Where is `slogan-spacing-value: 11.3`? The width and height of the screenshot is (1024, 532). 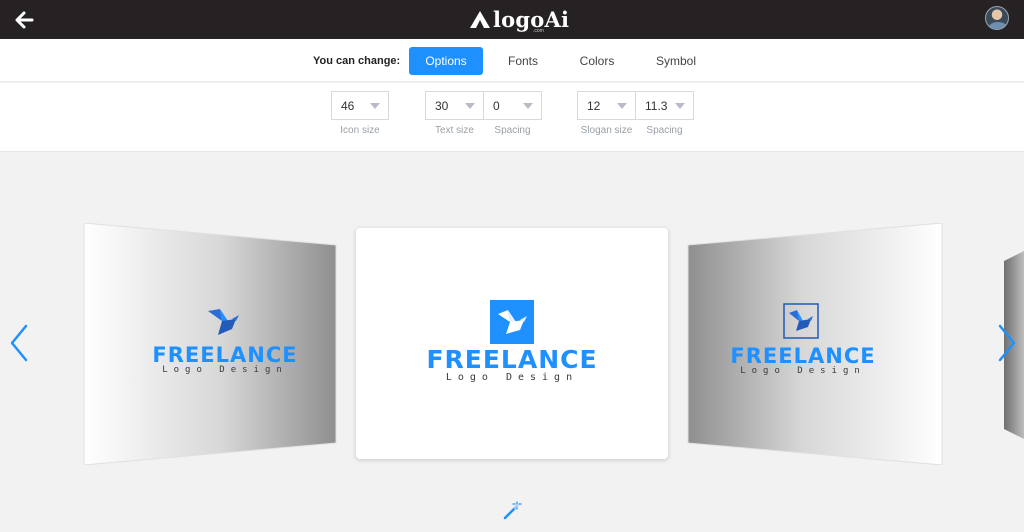
slogan-spacing-value: 11.3 is located at coordinates (656, 106).